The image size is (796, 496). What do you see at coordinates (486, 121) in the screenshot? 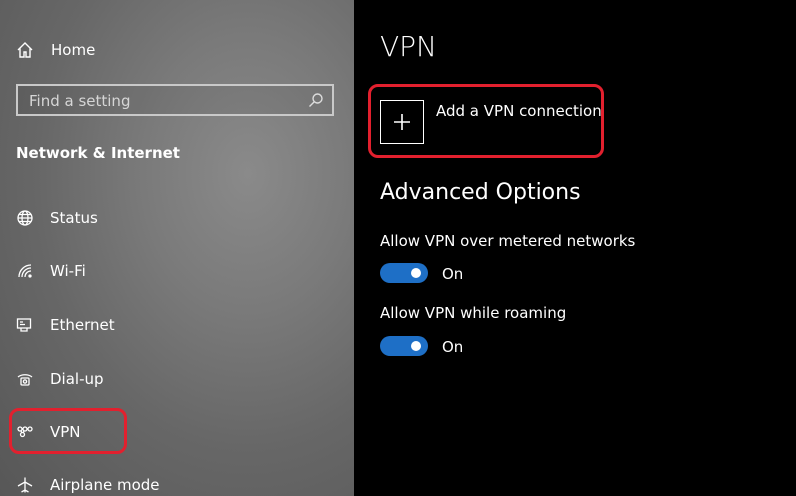
I see `add-vpn-highlight-annotation` at bounding box center [486, 121].